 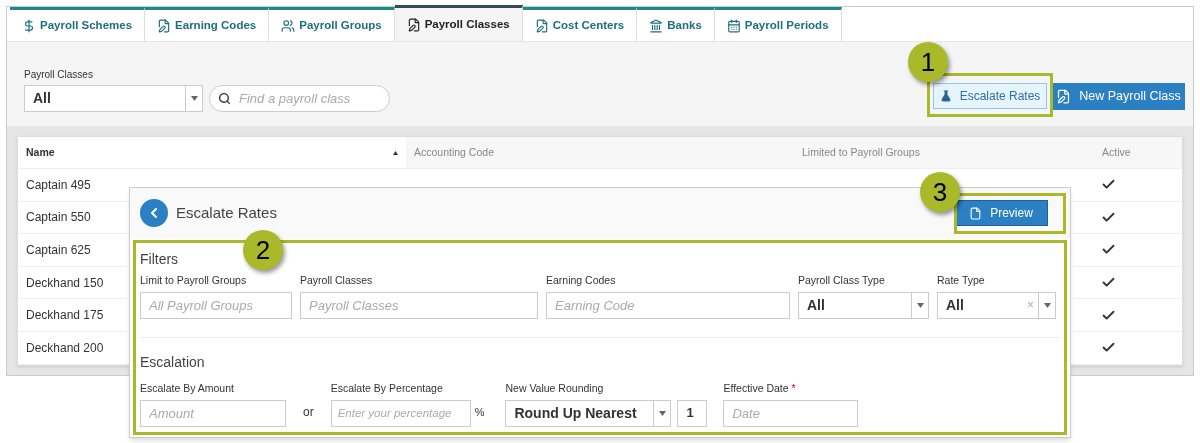 I want to click on table-cell-text: Deckhand 150, so click(x=65, y=283).